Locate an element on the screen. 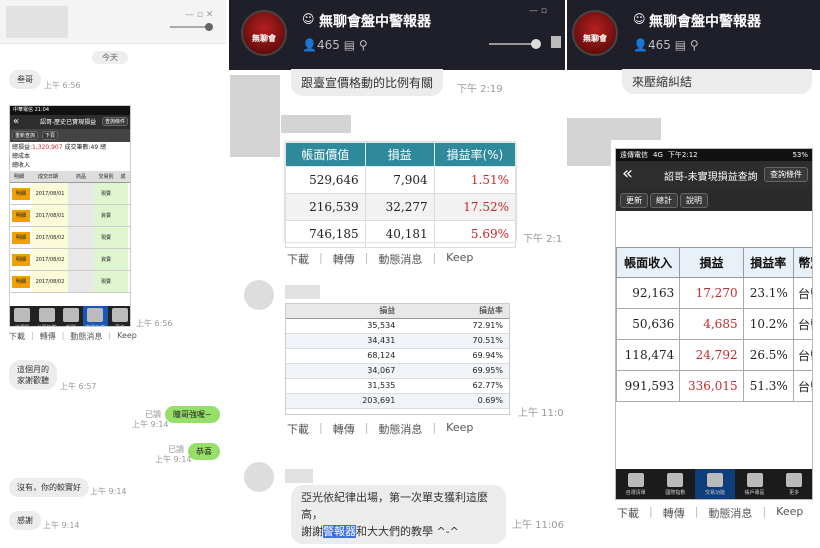 The height and width of the screenshot is (548, 820). phone-tab: 自選清單 is located at coordinates (636, 484).